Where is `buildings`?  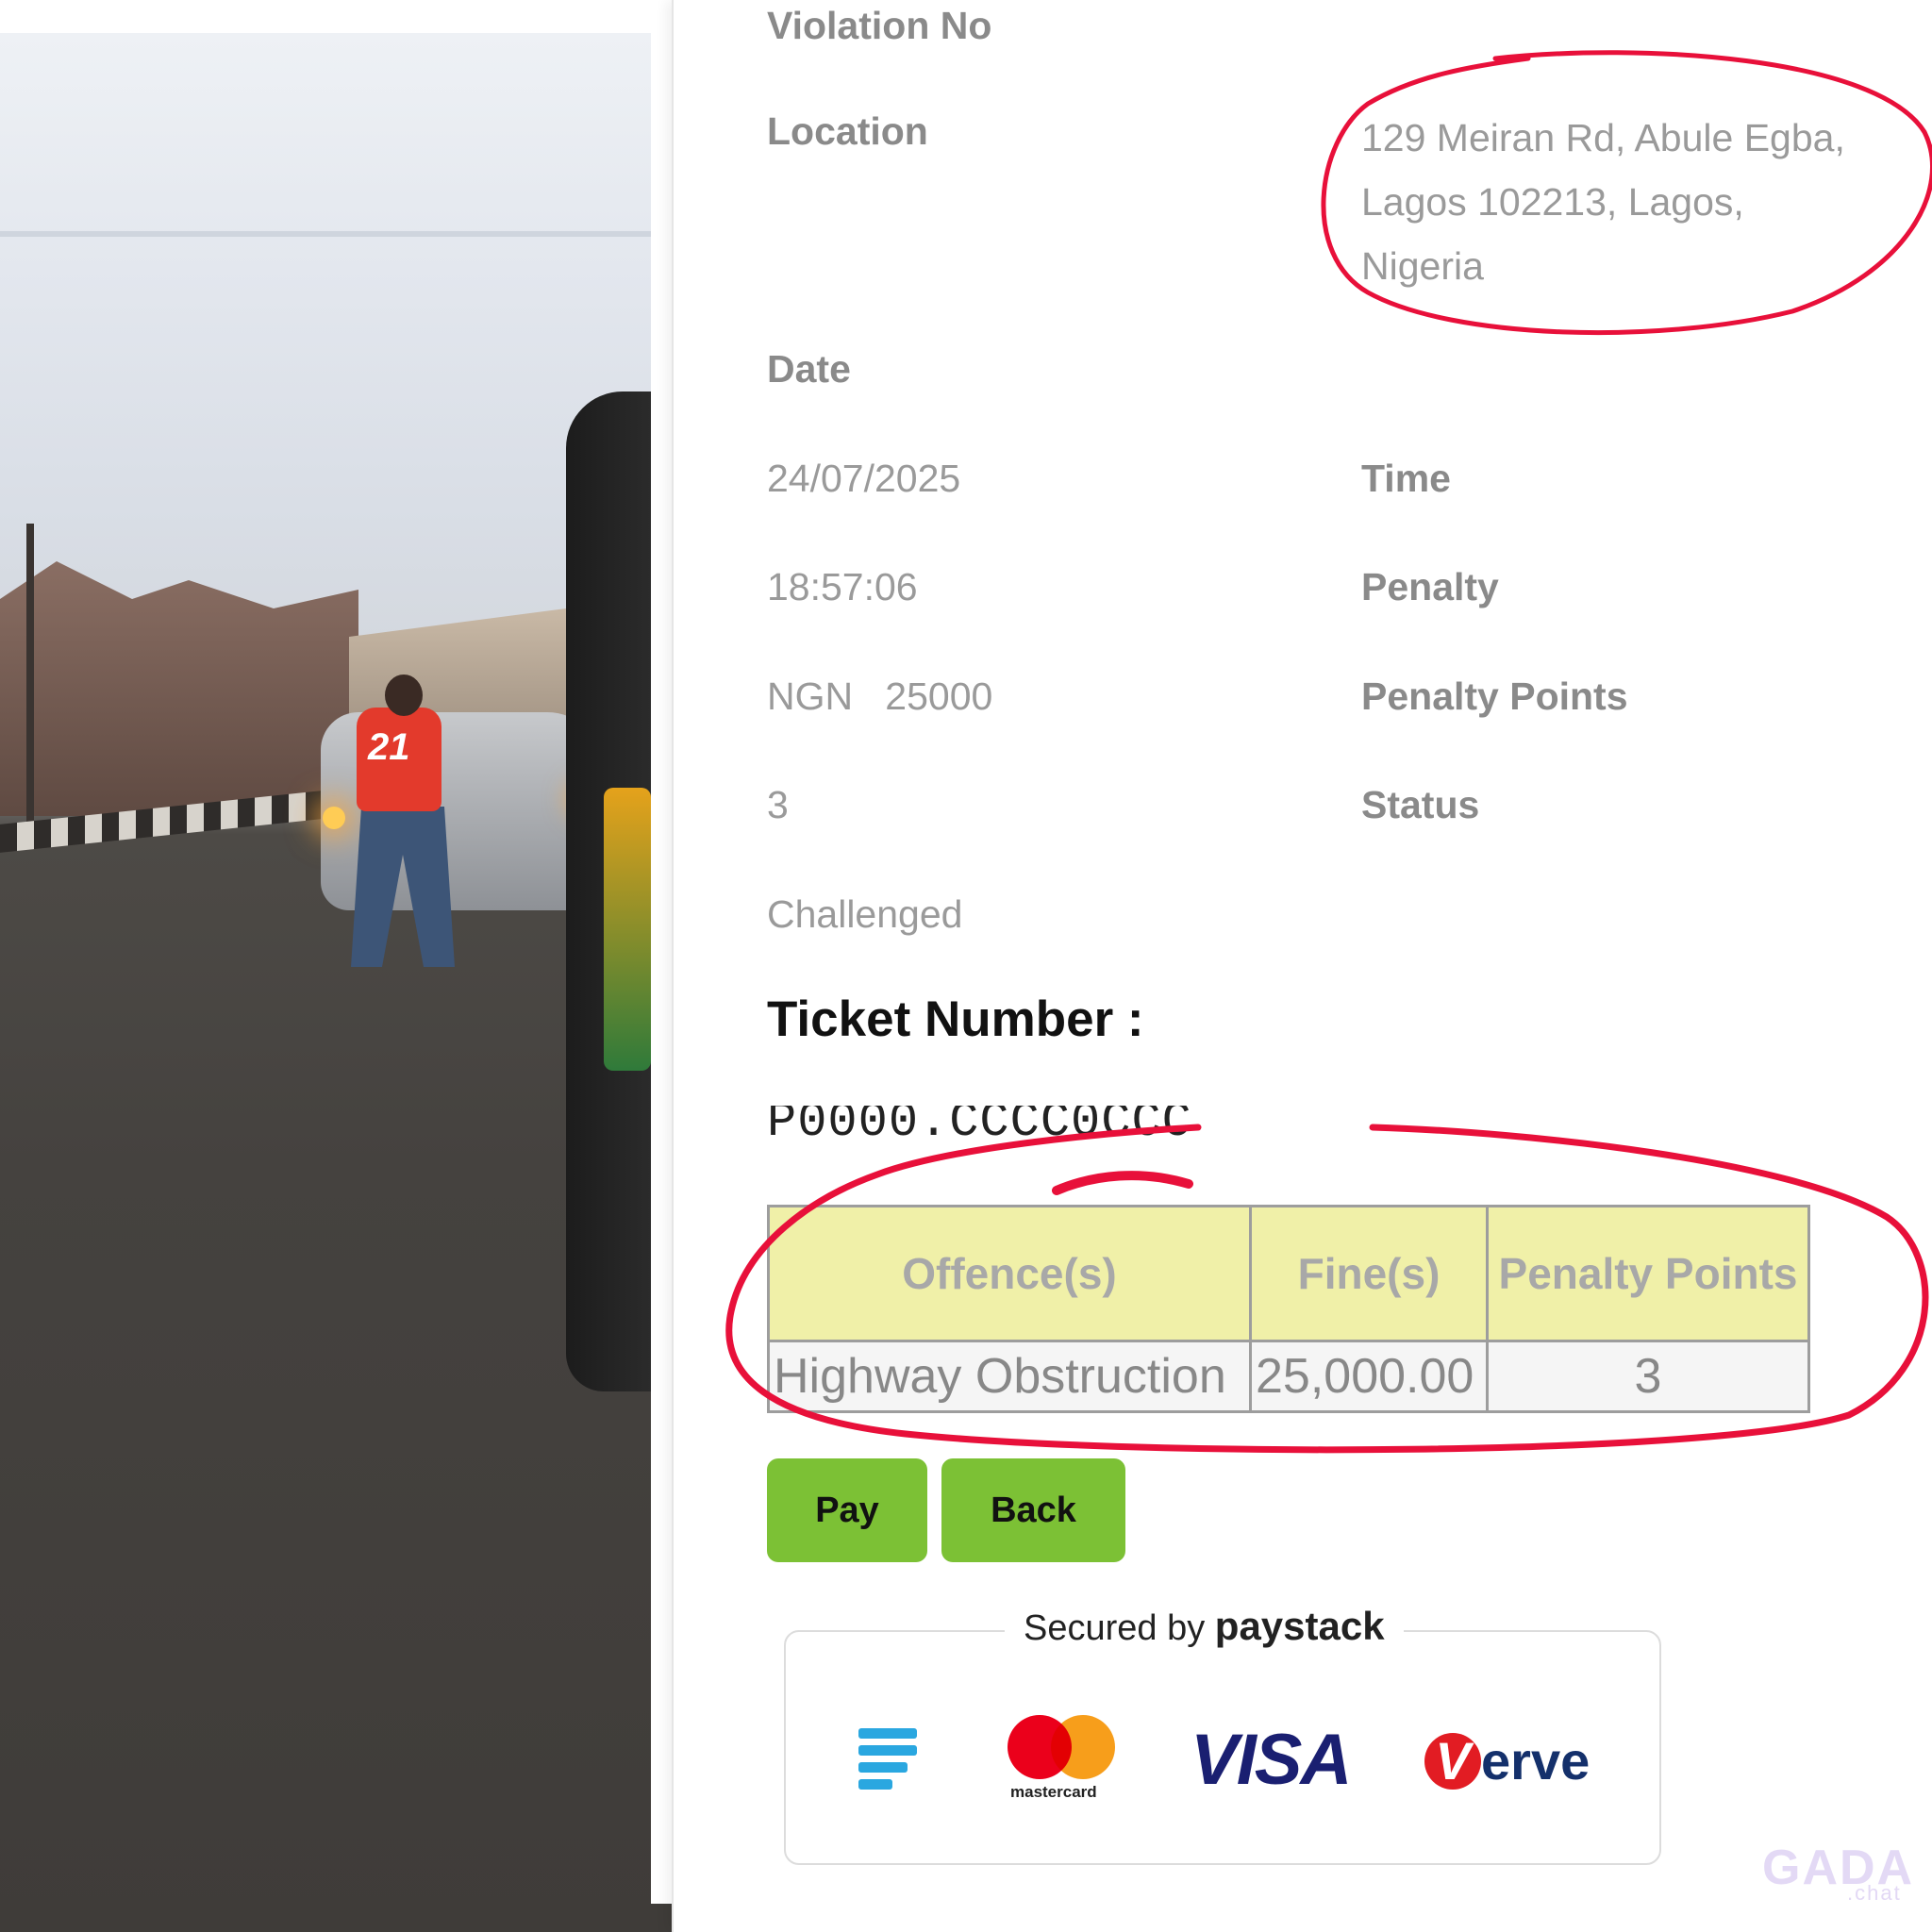 buildings is located at coordinates (179, 688).